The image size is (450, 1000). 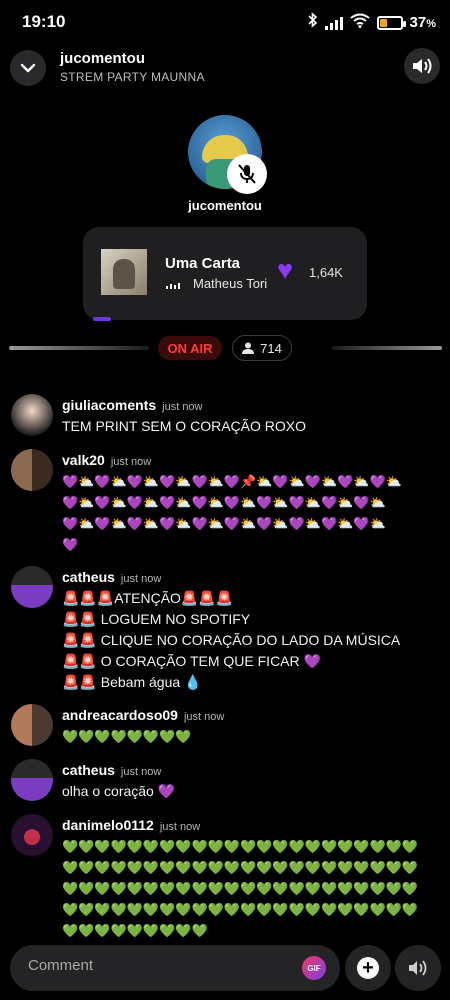 What do you see at coordinates (422, 22) in the screenshot?
I see `battery-percent: 37%` at bounding box center [422, 22].